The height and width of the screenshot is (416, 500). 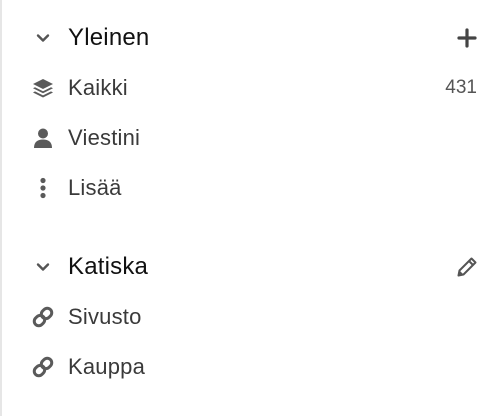 What do you see at coordinates (467, 38) in the screenshot?
I see `plus-icon` at bounding box center [467, 38].